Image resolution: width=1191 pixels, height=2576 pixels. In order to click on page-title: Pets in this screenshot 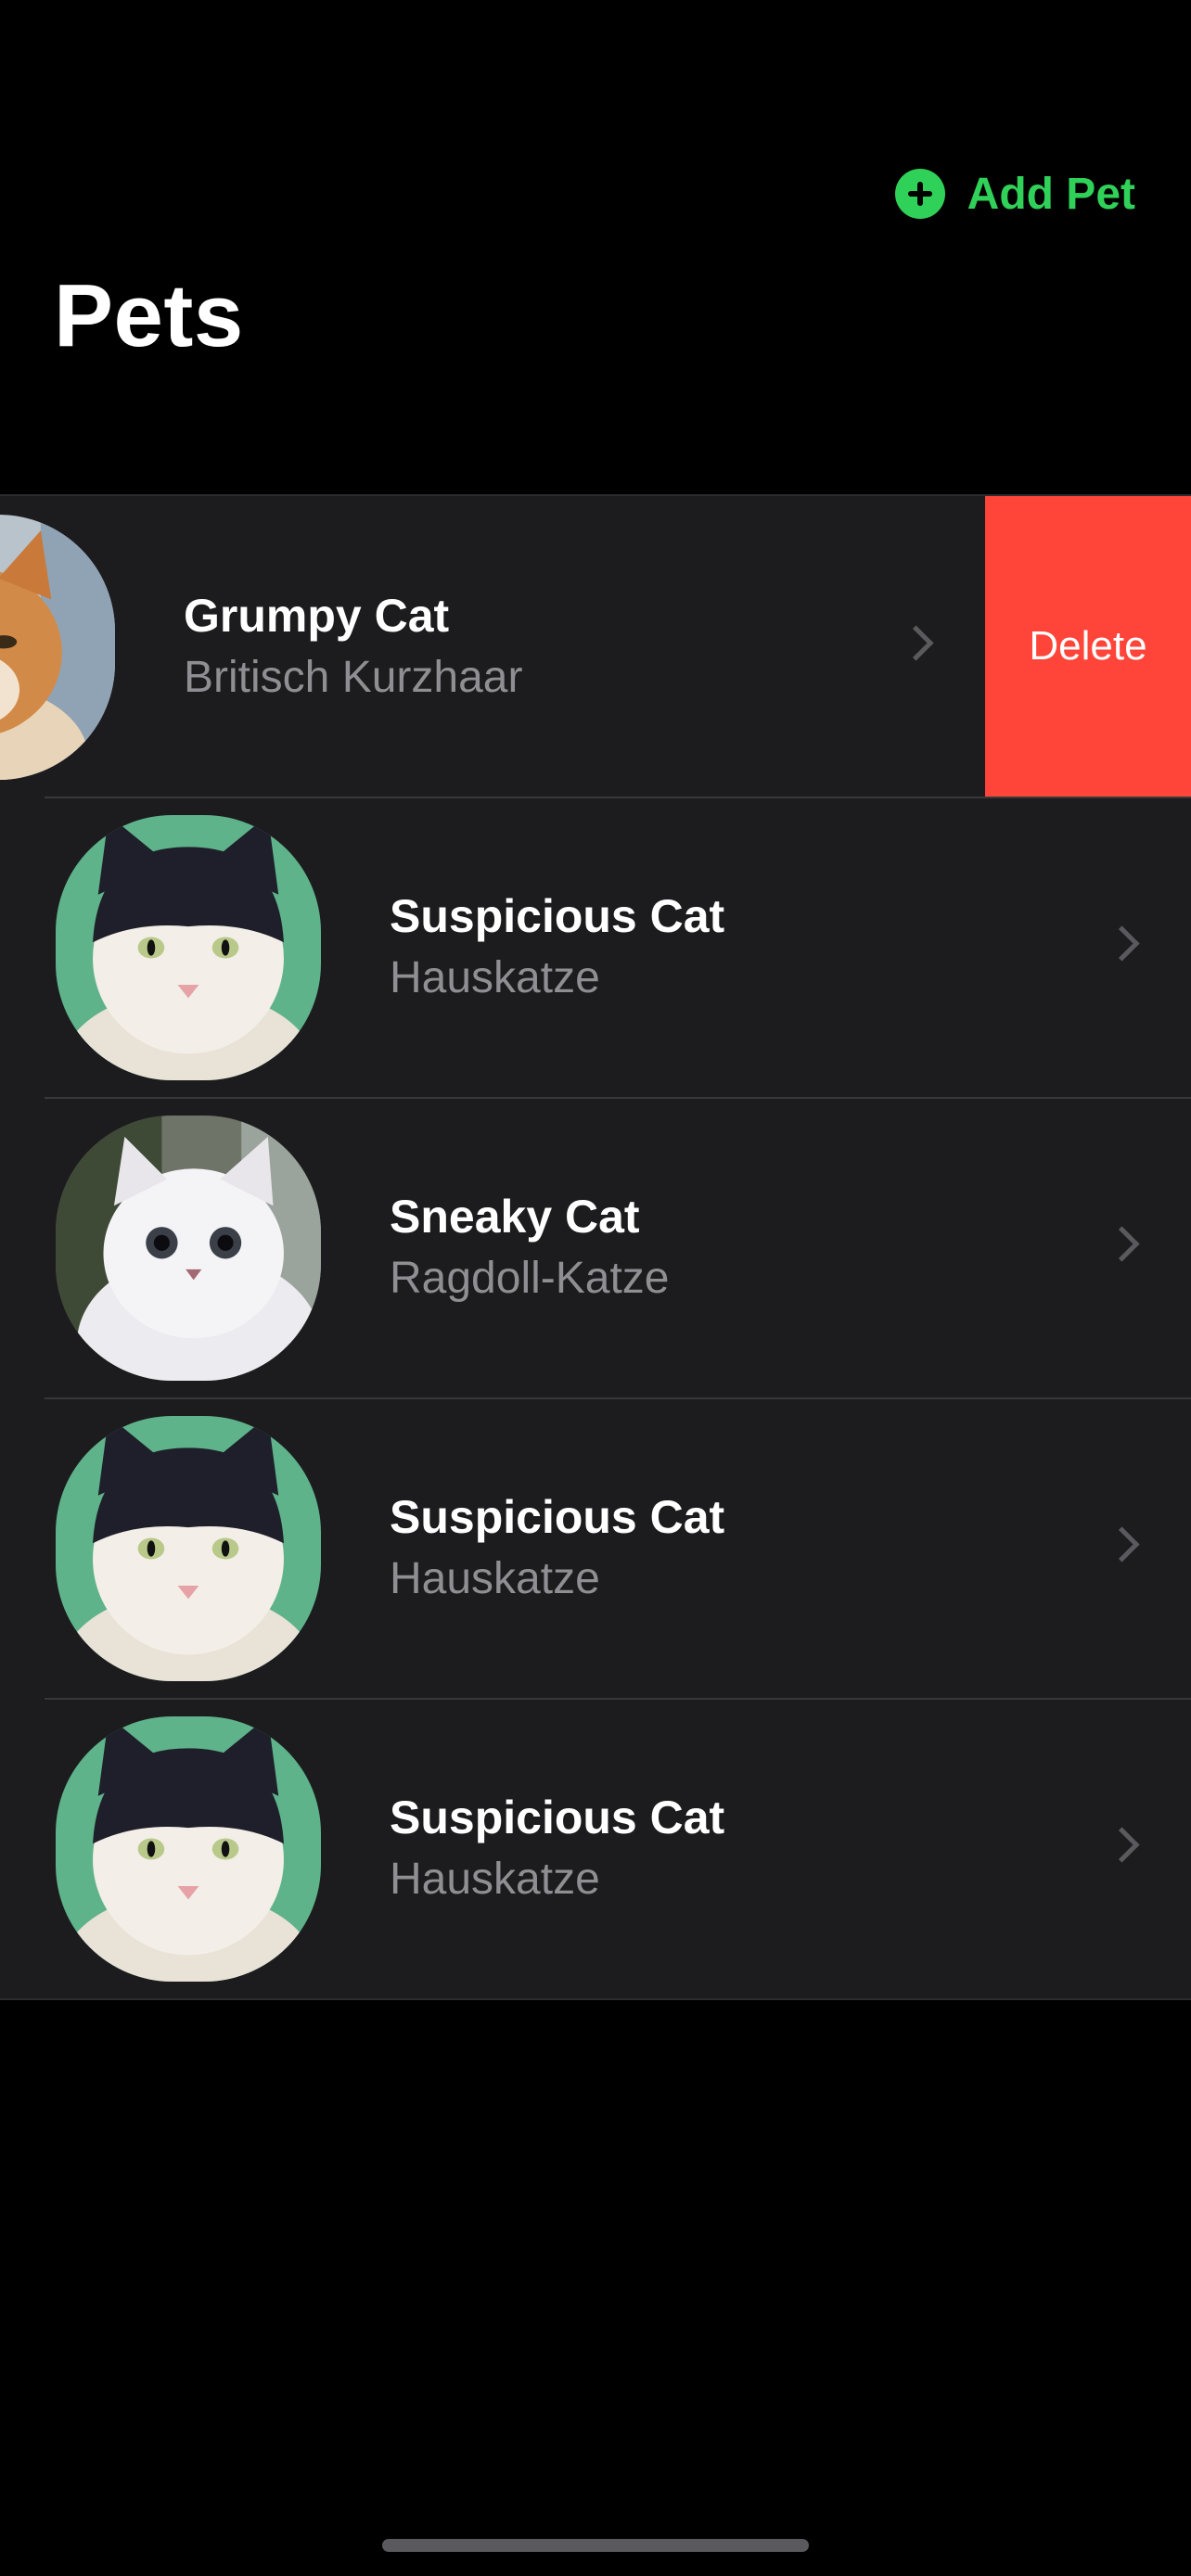, I will do `click(149, 316)`.